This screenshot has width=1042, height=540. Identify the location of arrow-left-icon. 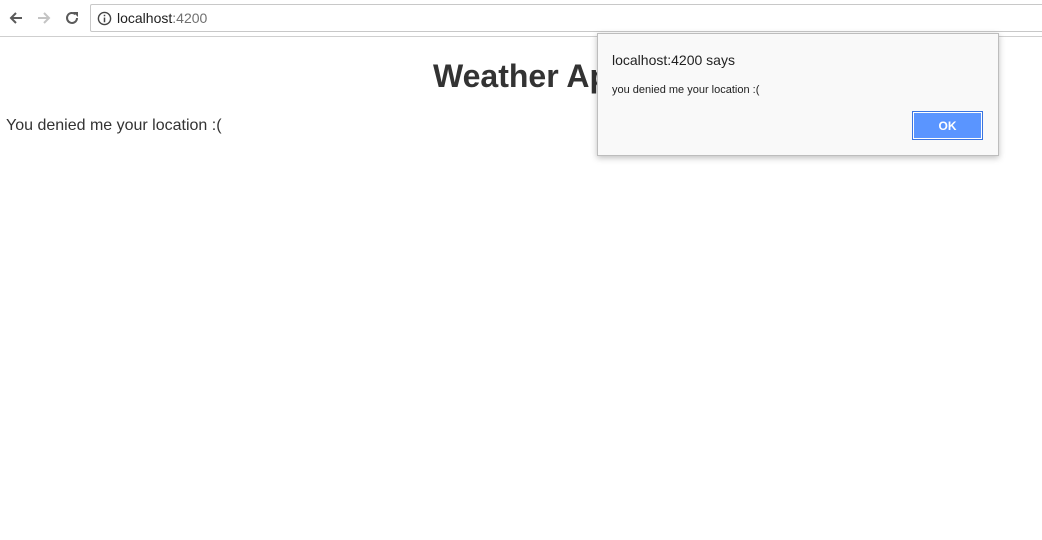
(15, 18).